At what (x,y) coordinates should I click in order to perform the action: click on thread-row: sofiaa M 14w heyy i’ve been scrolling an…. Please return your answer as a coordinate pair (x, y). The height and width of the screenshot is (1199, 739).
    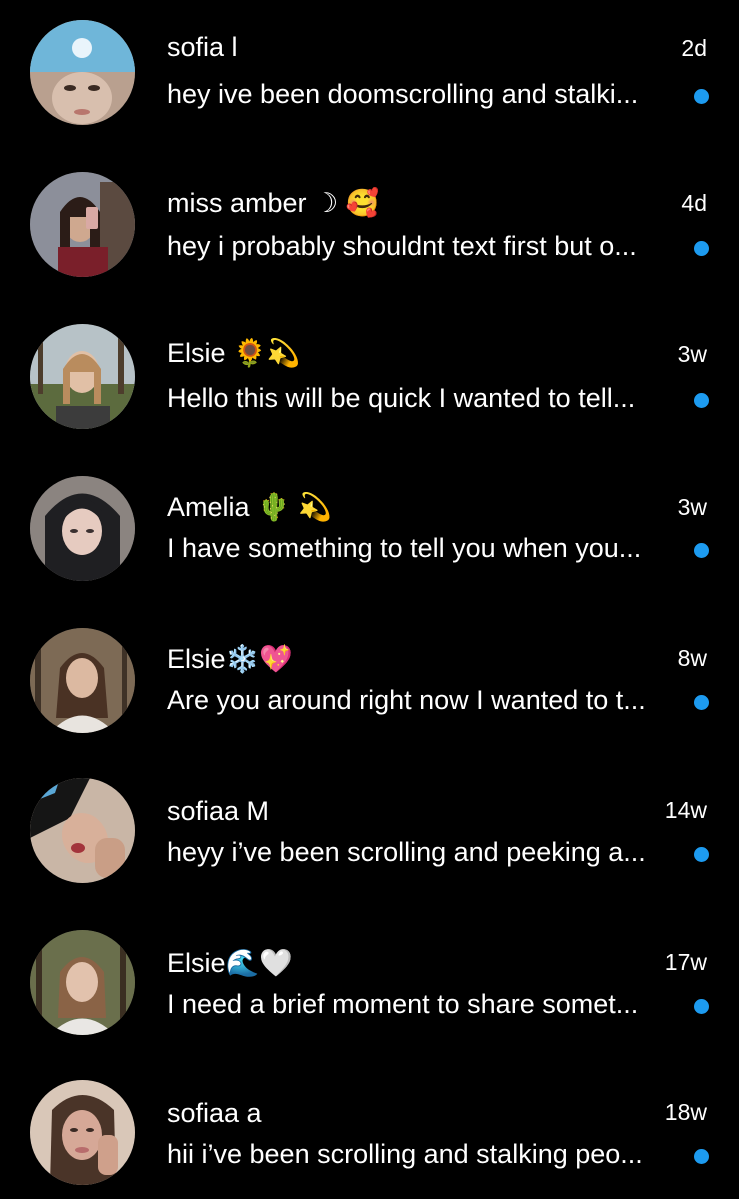
    Looking at the image, I should click on (369, 836).